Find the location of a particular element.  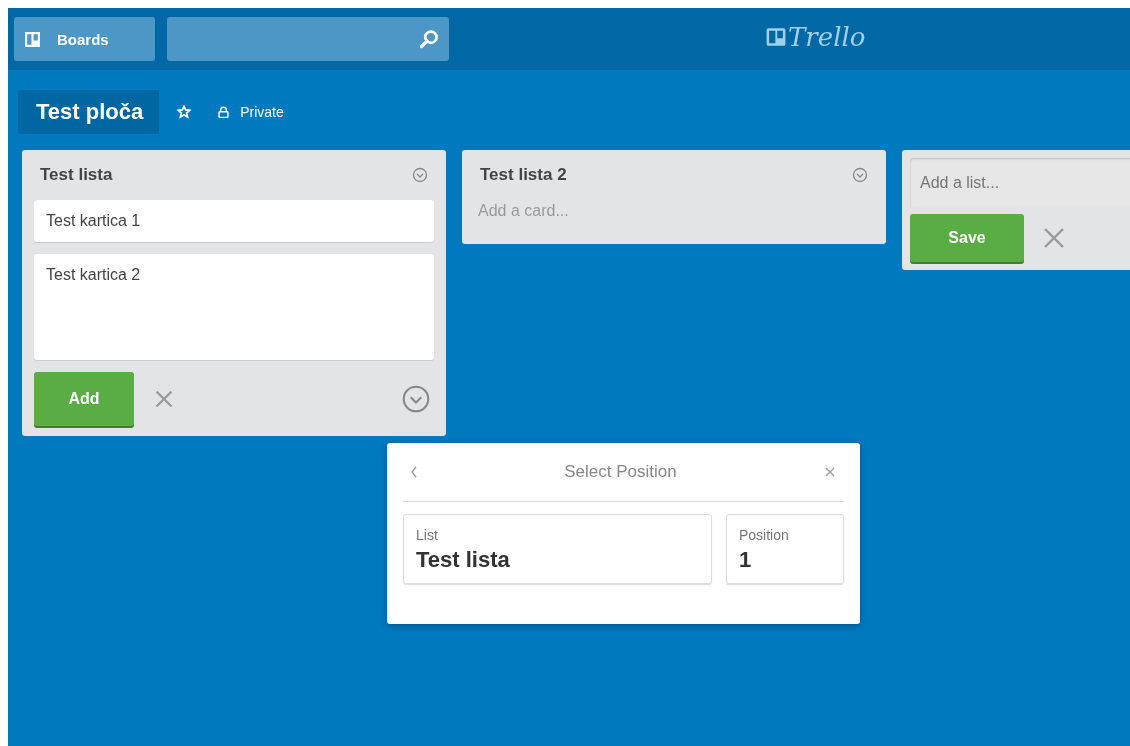

logo-icon is located at coordinates (776, 37).